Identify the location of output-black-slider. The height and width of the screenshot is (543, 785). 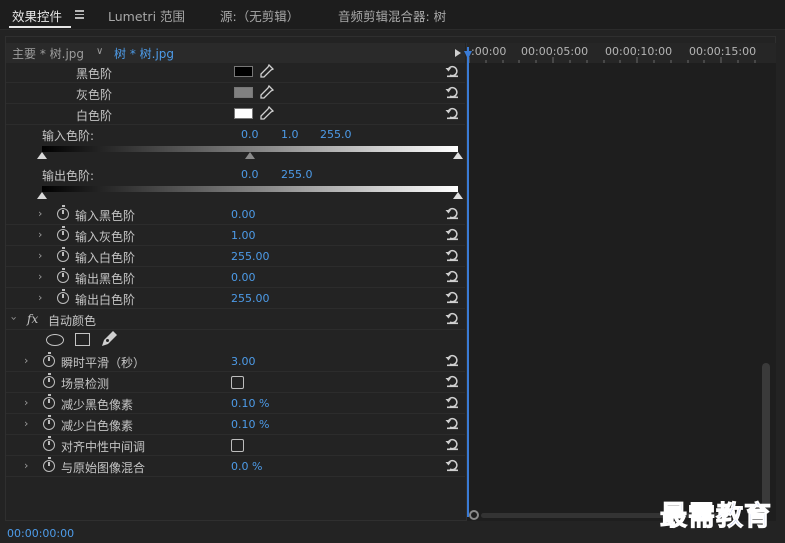
(42, 195).